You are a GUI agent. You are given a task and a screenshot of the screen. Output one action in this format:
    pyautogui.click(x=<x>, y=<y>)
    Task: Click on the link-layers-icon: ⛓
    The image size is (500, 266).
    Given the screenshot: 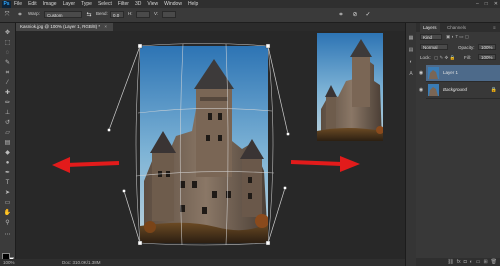 What is the action you would take?
    pyautogui.click(x=450, y=262)
    